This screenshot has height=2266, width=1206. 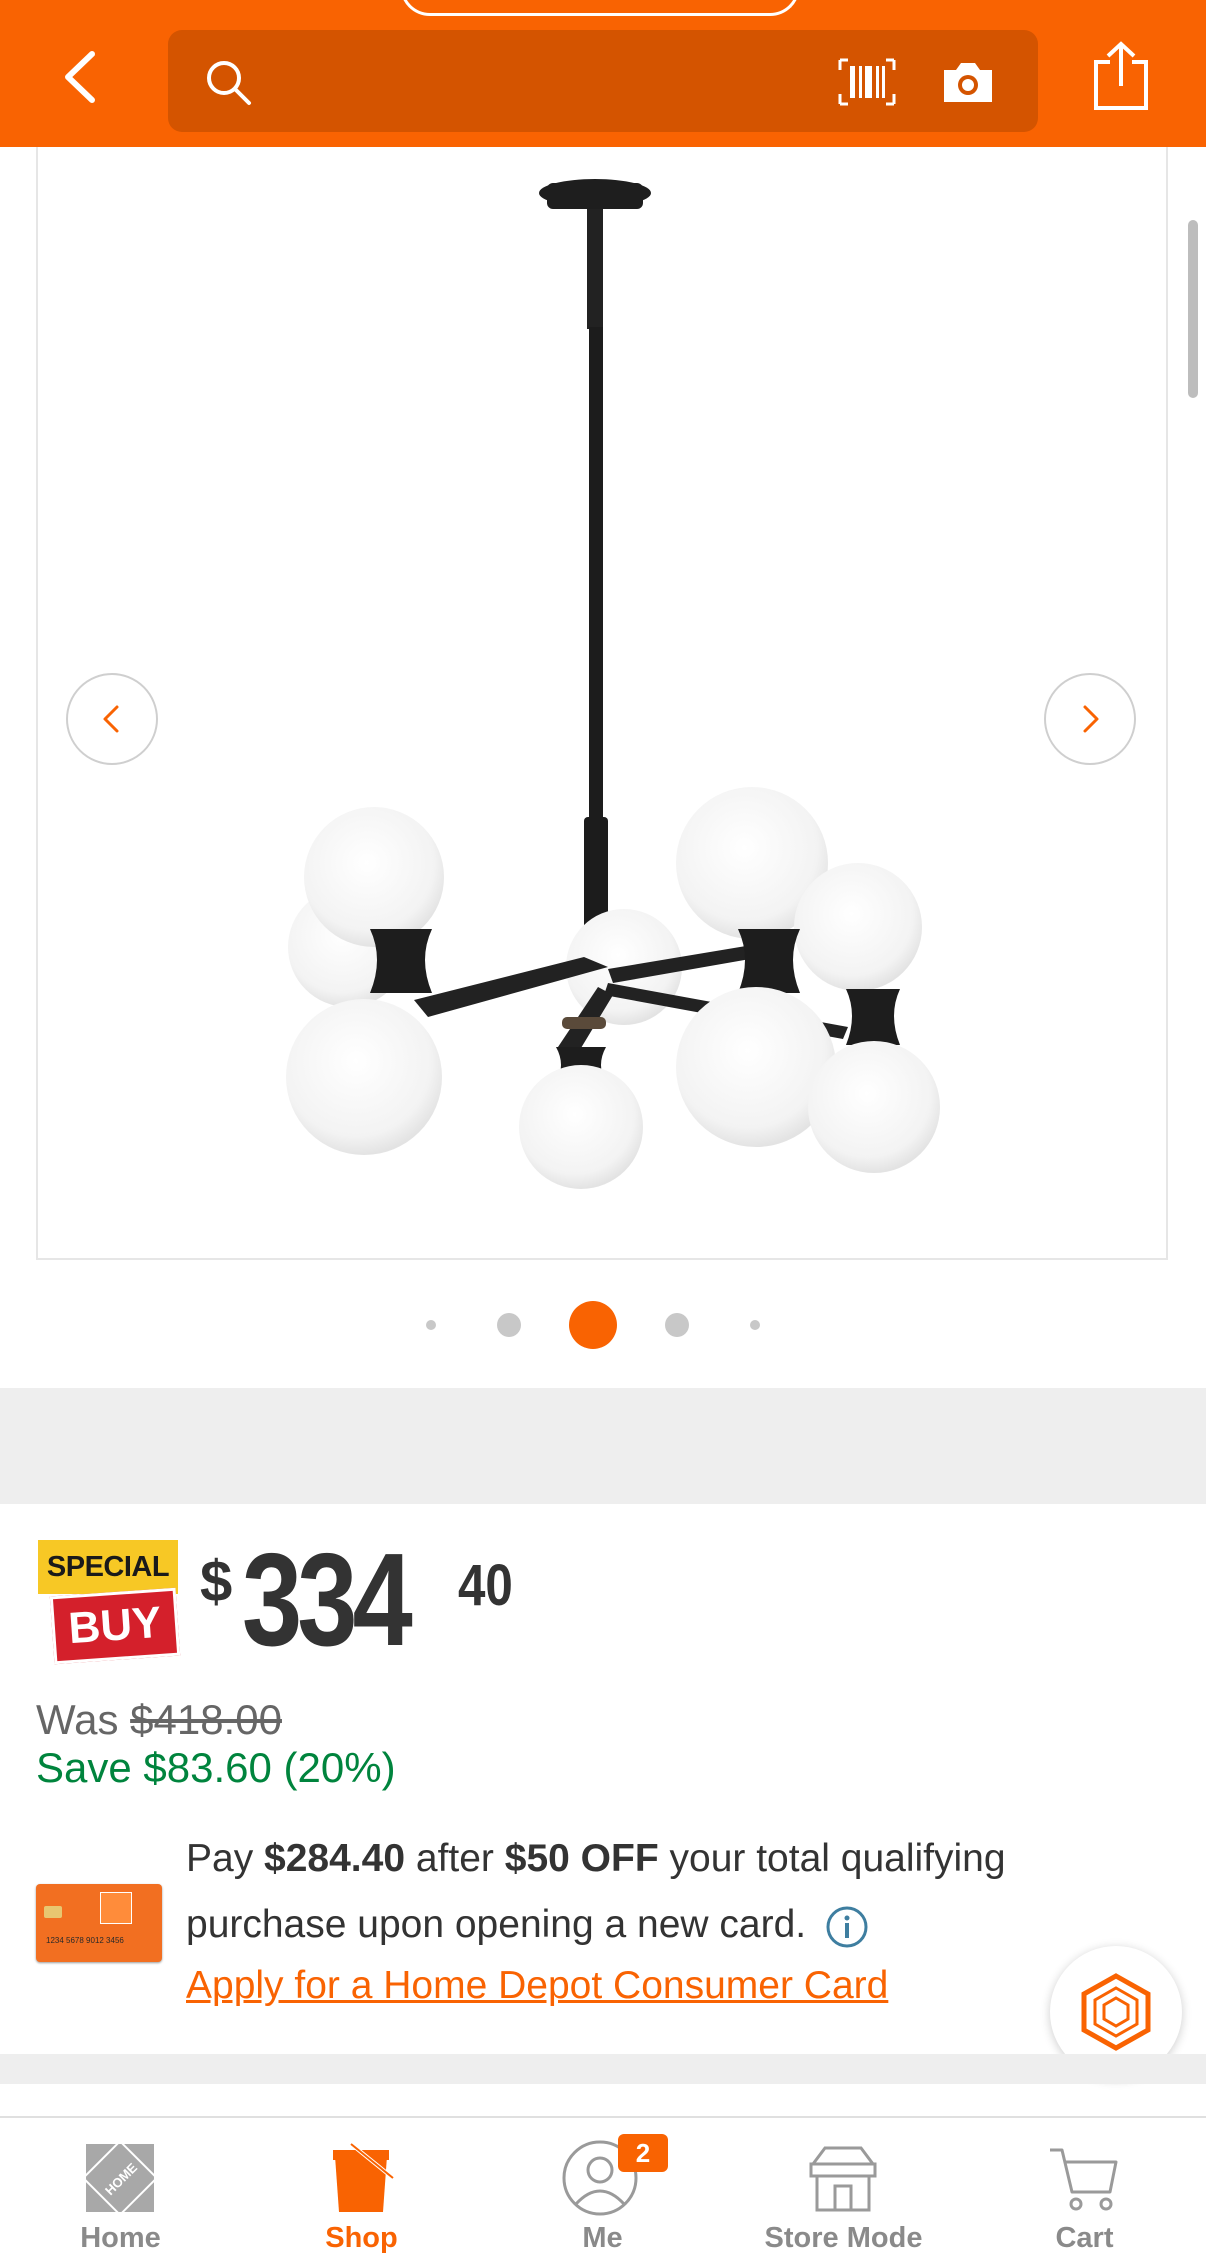 What do you see at coordinates (115, 1626) in the screenshot?
I see `badge-buy-text: BUY` at bounding box center [115, 1626].